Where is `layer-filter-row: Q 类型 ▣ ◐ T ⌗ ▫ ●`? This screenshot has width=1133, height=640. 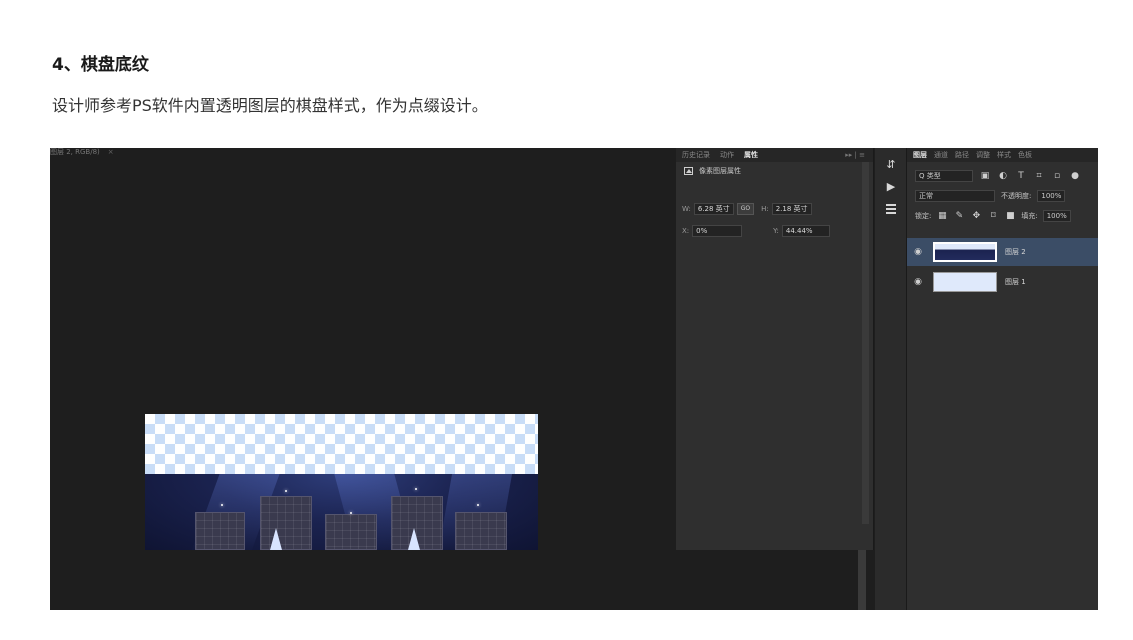
layer-filter-row: Q 类型 ▣ ◐ T ⌗ ▫ ● is located at coordinates (1002, 176).